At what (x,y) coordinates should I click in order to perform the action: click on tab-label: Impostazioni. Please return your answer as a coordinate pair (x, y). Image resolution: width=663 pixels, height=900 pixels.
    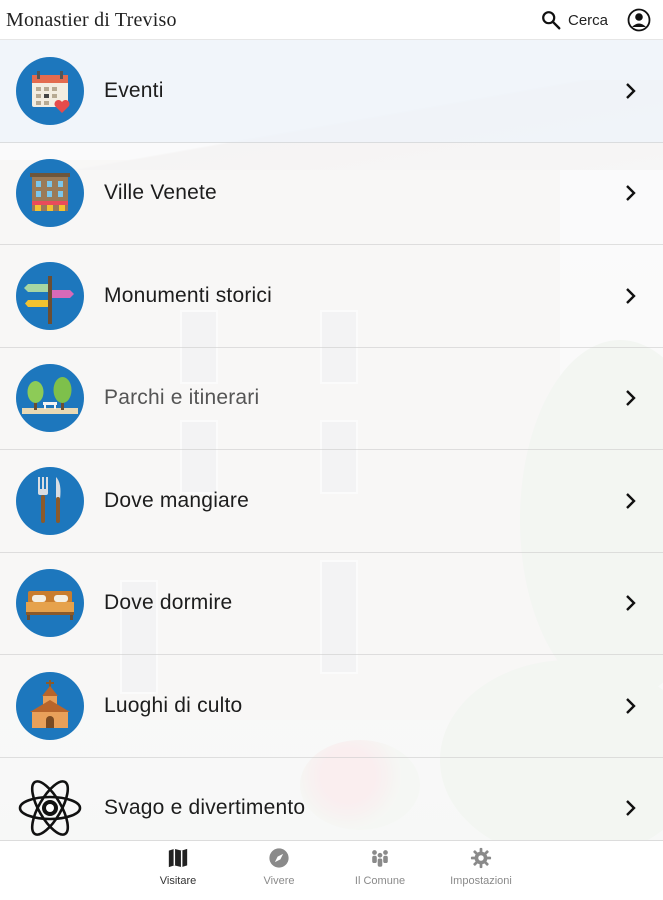
    Looking at the image, I should click on (481, 881).